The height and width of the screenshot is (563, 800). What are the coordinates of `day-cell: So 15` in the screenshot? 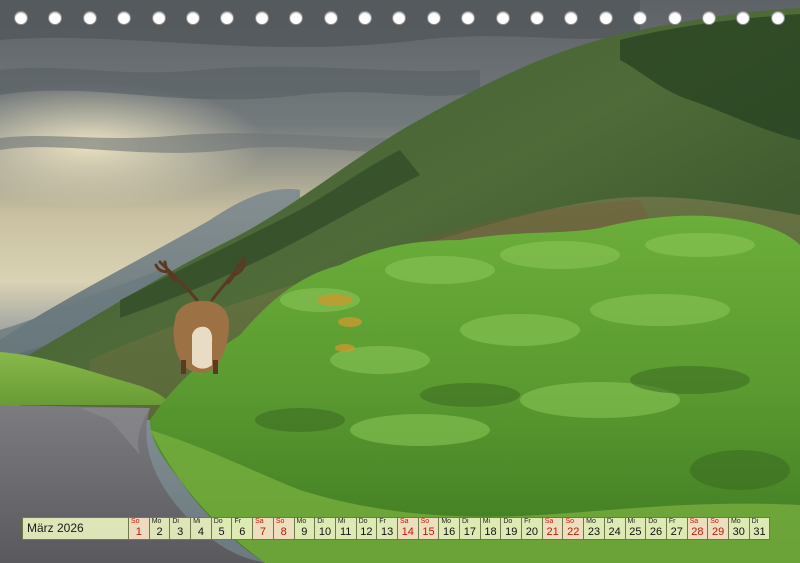 It's located at (429, 528).